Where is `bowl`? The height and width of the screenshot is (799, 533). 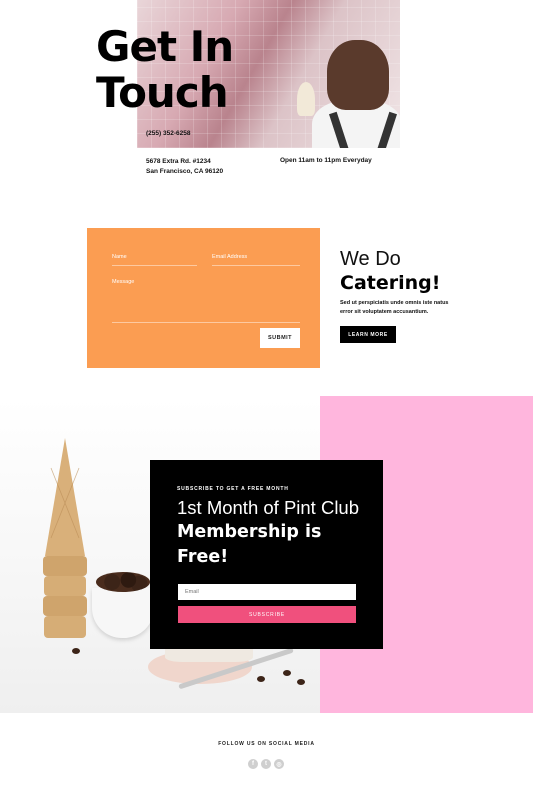
bowl is located at coordinates (123, 613).